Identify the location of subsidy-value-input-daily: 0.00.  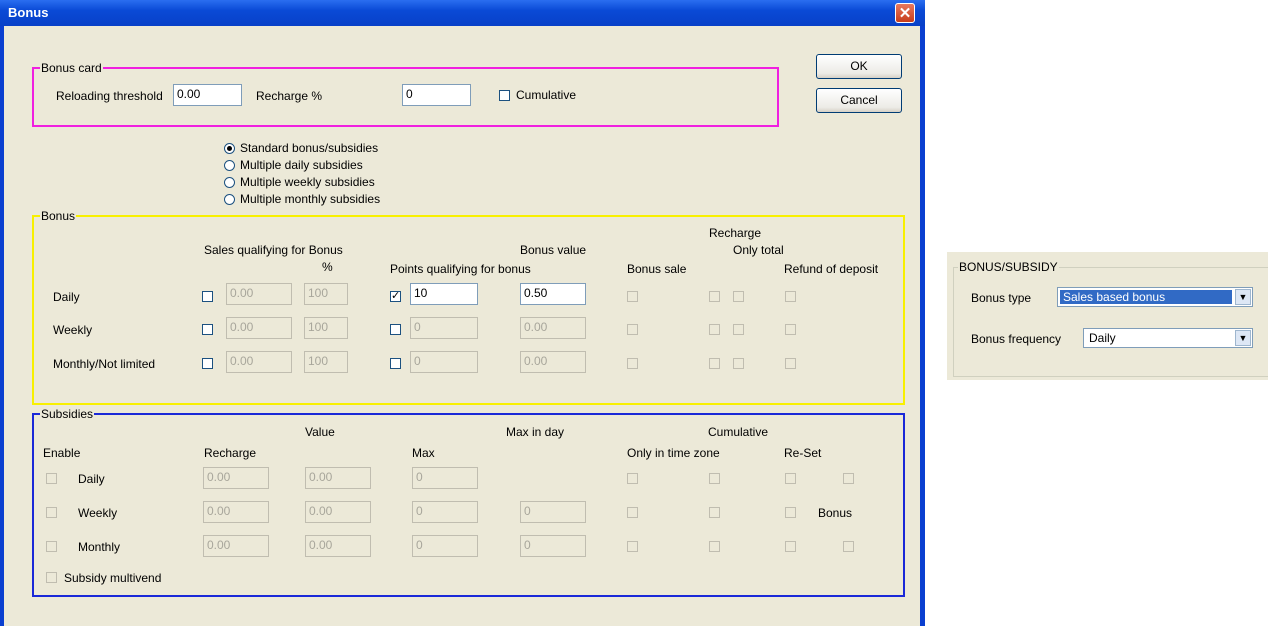
(338, 478).